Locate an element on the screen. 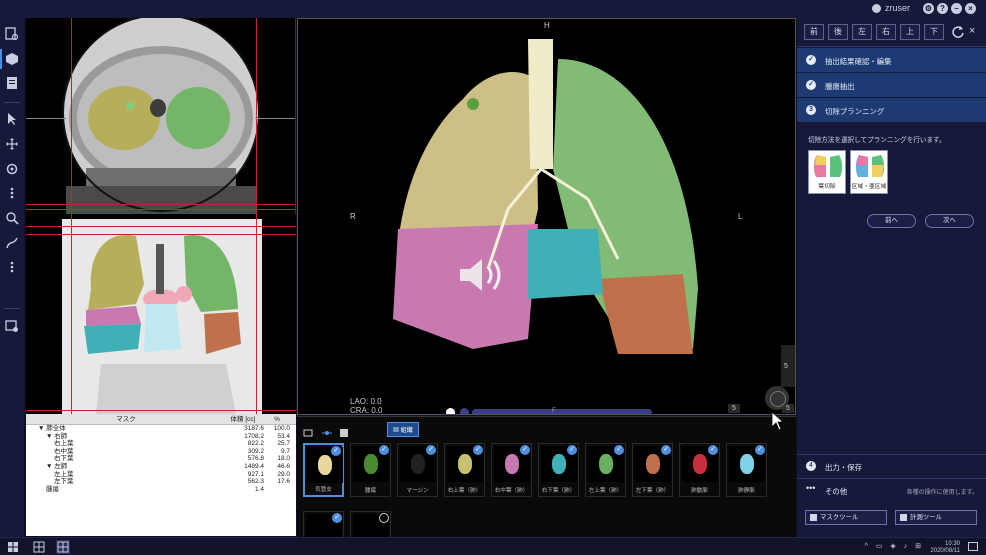  windows-start-icon is located at coordinates (13, 547).